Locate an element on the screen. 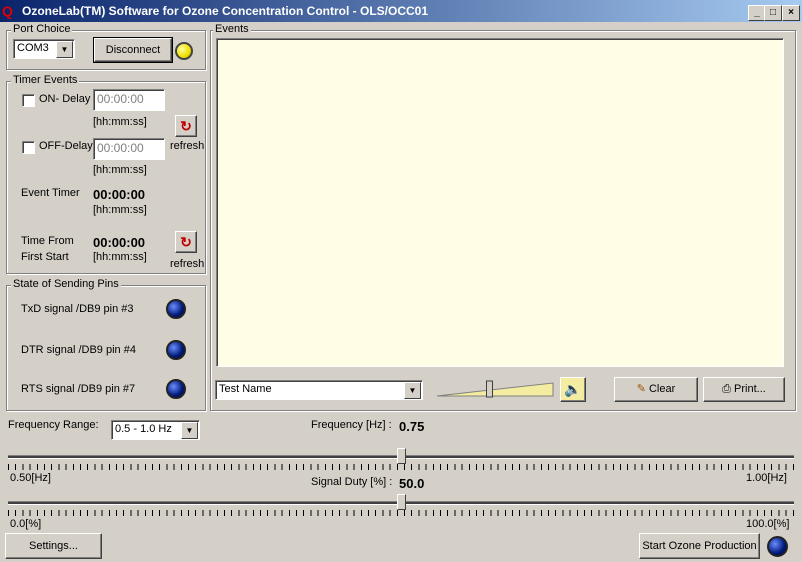 Image resolution: width=802 pixels, height=562 pixels. speaker-icon: 🔈 is located at coordinates (573, 389).